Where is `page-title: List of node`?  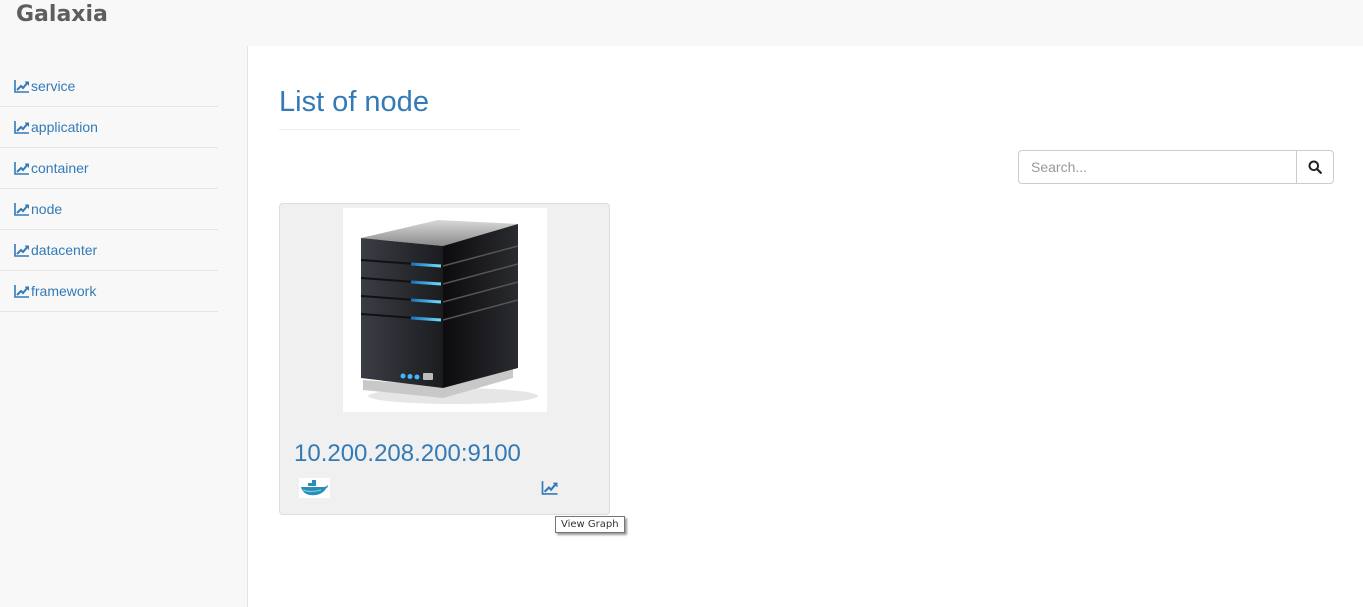 page-title: List of node is located at coordinates (354, 102).